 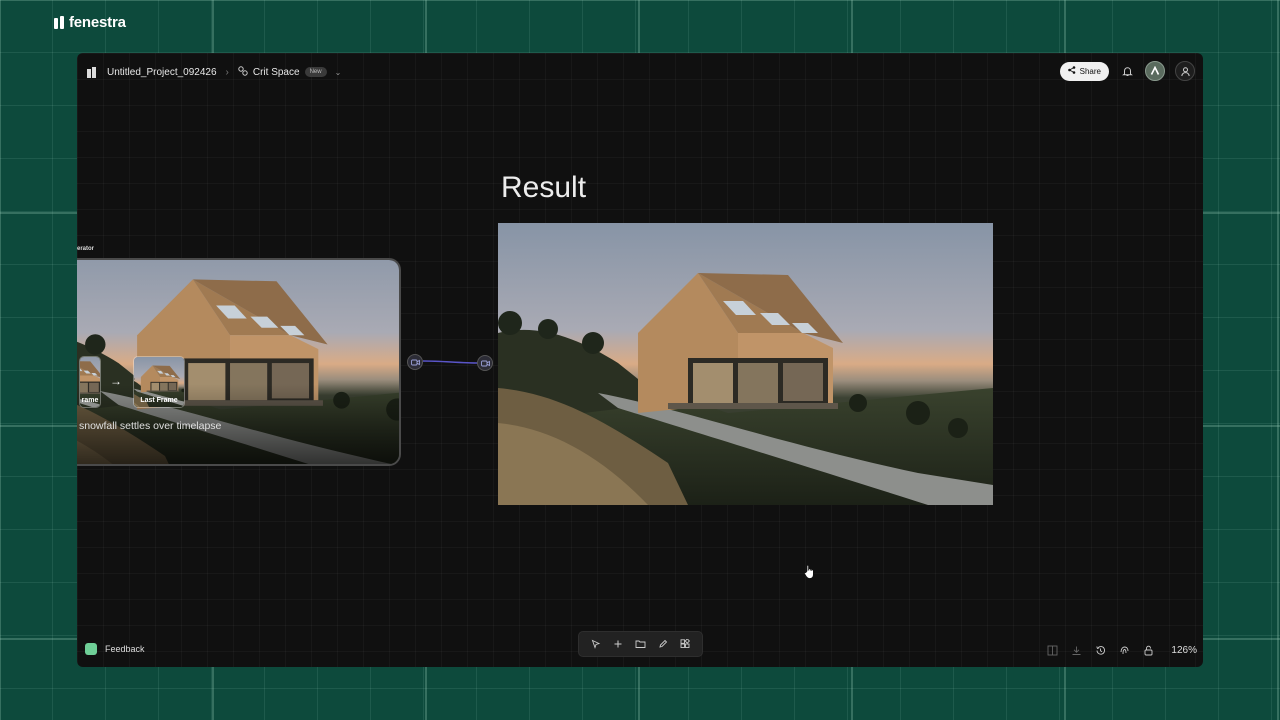 I want to click on new-badge: New, so click(x=315, y=72).